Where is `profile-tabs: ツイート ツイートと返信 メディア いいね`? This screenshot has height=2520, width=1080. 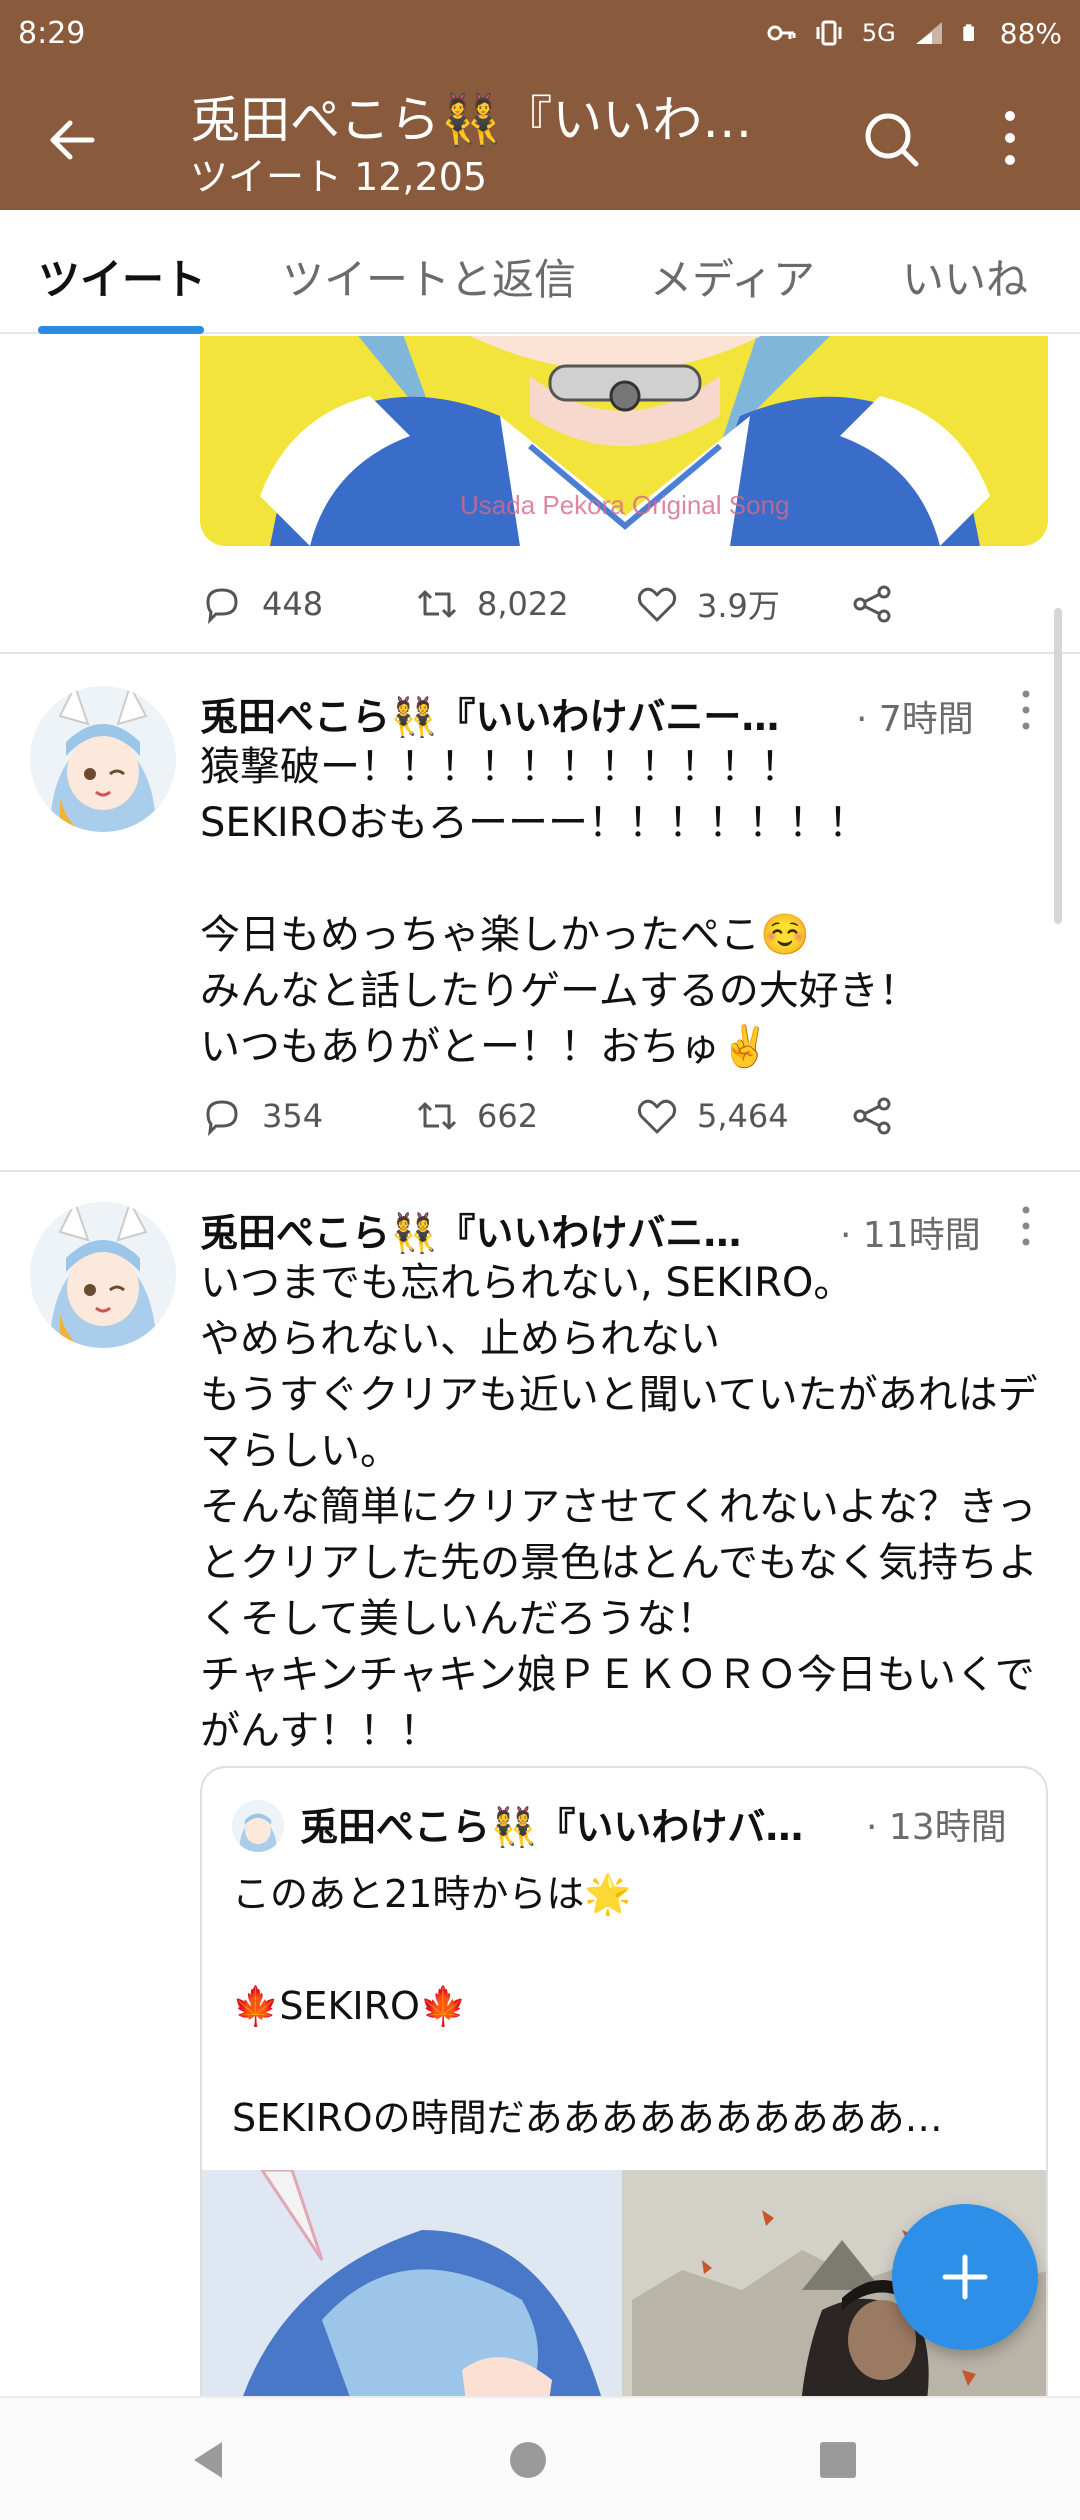
profile-tabs: ツイート ツイートと返信 メディア いいね is located at coordinates (540, 272).